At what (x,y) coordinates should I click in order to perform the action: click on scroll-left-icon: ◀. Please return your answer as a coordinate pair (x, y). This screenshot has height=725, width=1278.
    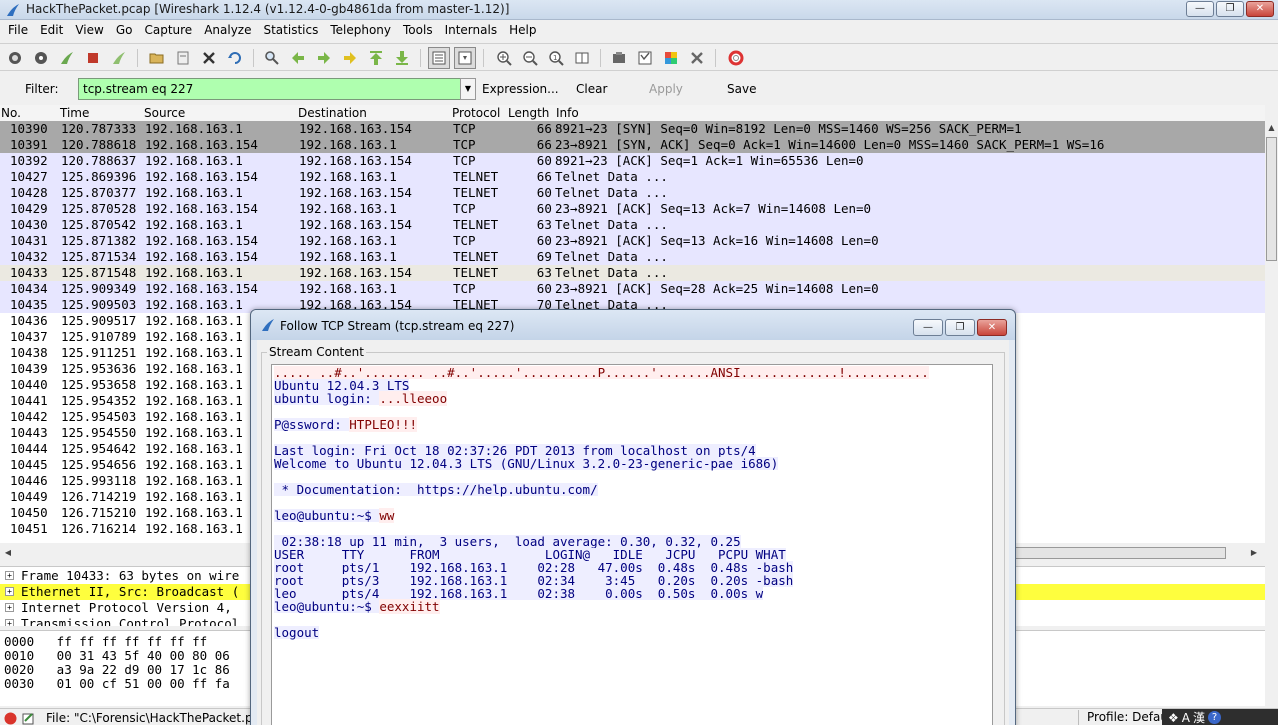
    Looking at the image, I should click on (8, 553).